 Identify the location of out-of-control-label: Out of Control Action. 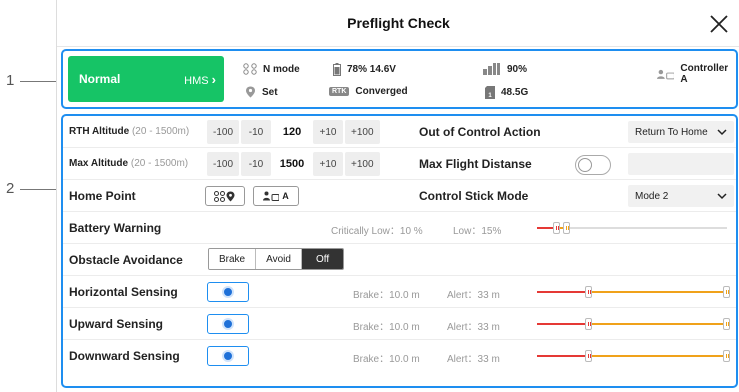
(480, 132).